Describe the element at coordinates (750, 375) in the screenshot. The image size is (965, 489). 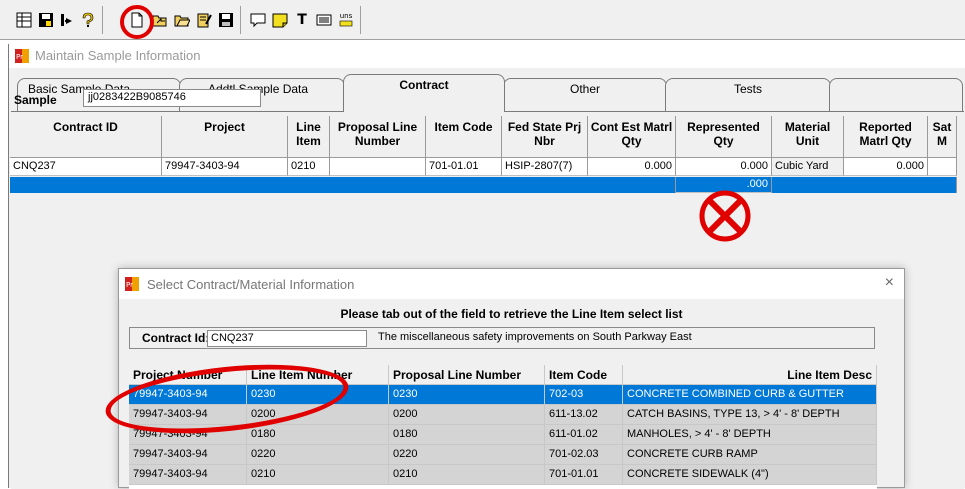
I see `col-header-line-item-desc: Line Item Desc` at that location.